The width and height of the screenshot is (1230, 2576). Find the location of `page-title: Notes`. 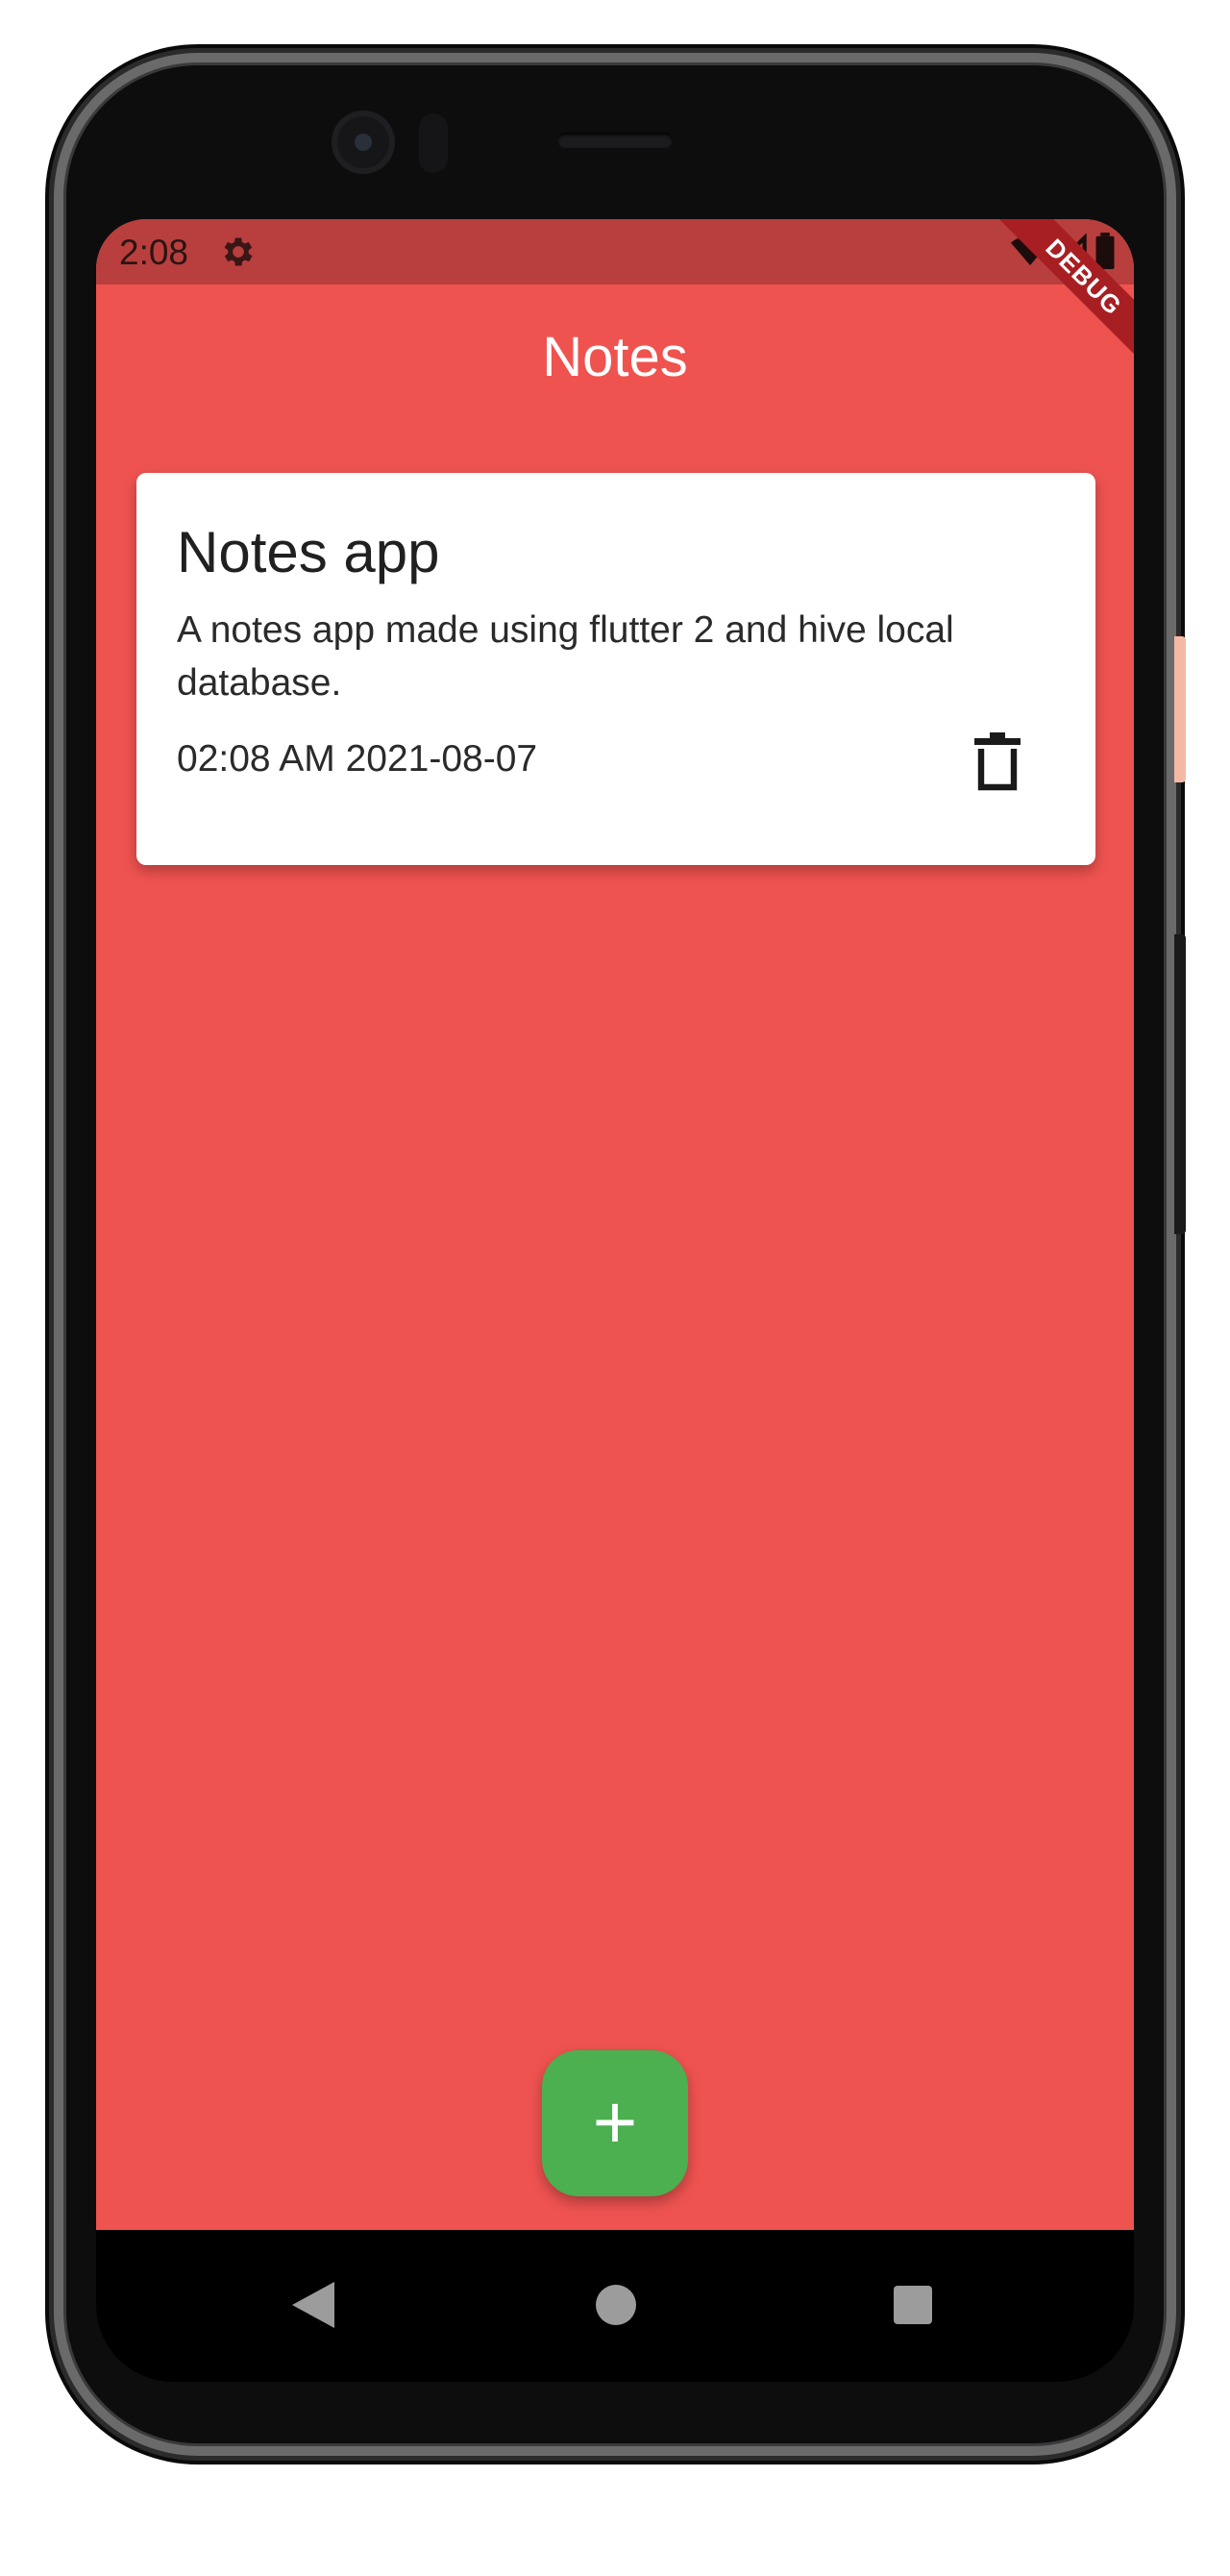

page-title: Notes is located at coordinates (615, 357).